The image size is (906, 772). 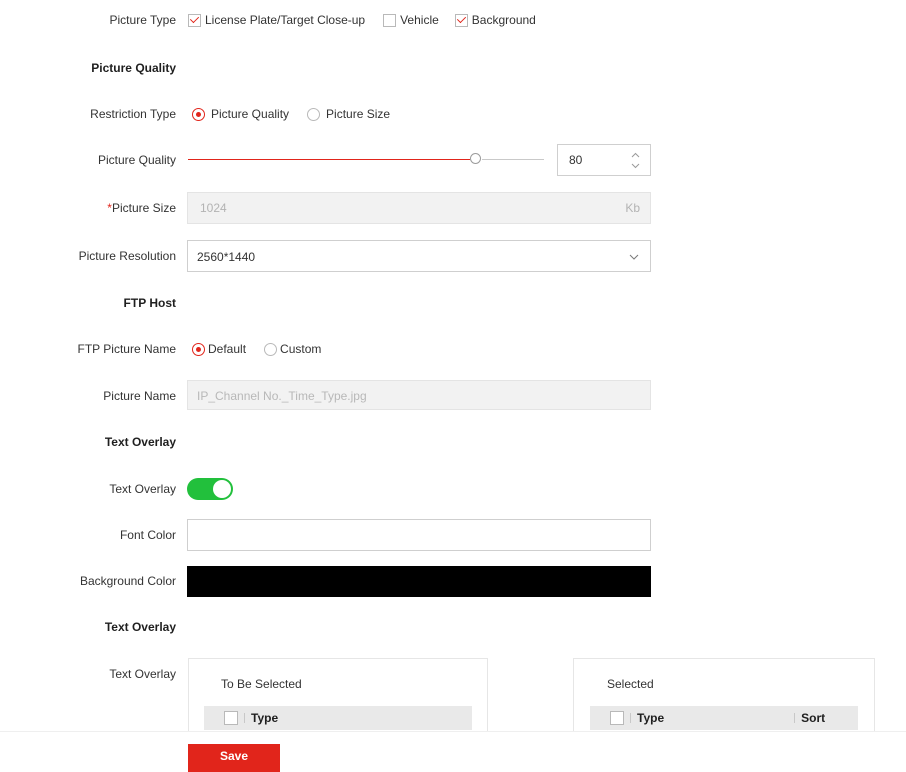 What do you see at coordinates (149, 303) in the screenshot?
I see `section-title-ftp-host: FTP Host` at bounding box center [149, 303].